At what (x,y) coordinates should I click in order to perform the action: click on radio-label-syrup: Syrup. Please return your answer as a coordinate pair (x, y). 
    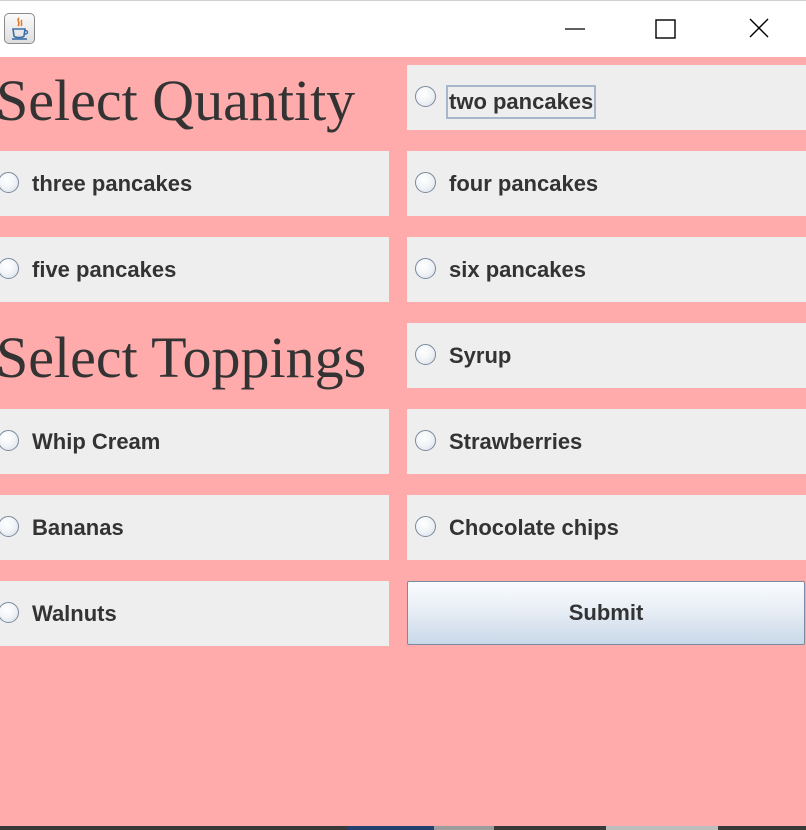
    Looking at the image, I should click on (480, 355).